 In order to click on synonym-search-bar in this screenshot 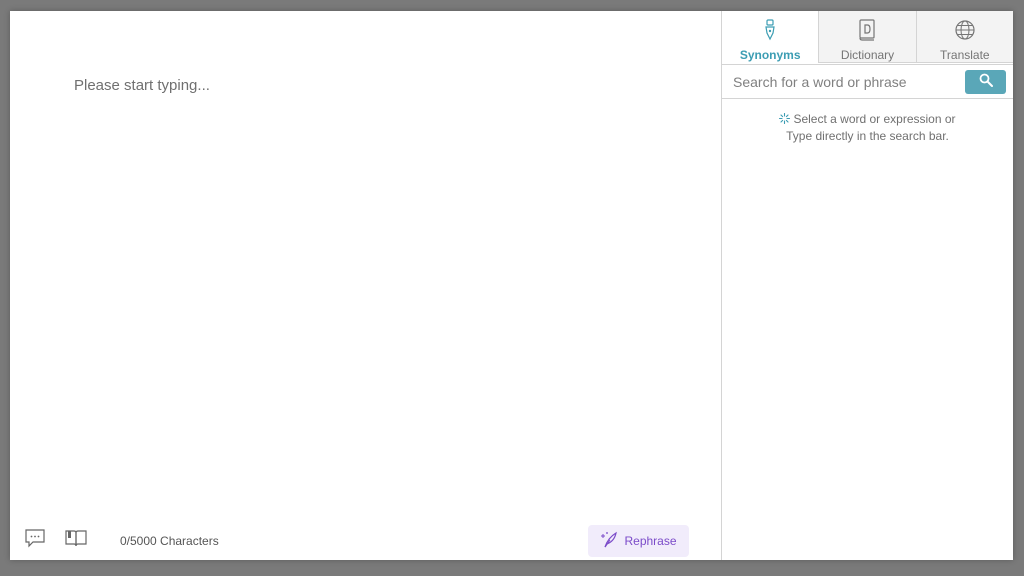, I will do `click(867, 81)`.